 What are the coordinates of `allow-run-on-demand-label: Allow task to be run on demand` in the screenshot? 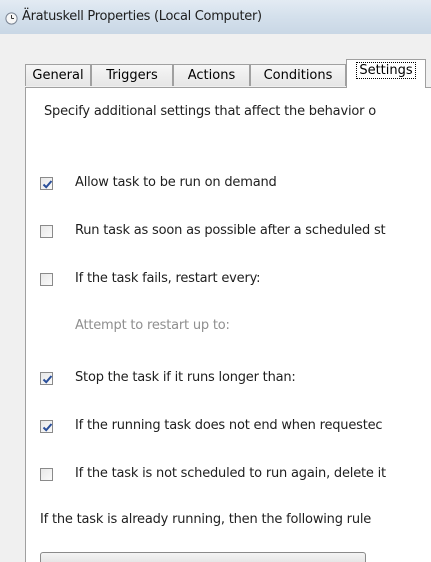 It's located at (176, 182).